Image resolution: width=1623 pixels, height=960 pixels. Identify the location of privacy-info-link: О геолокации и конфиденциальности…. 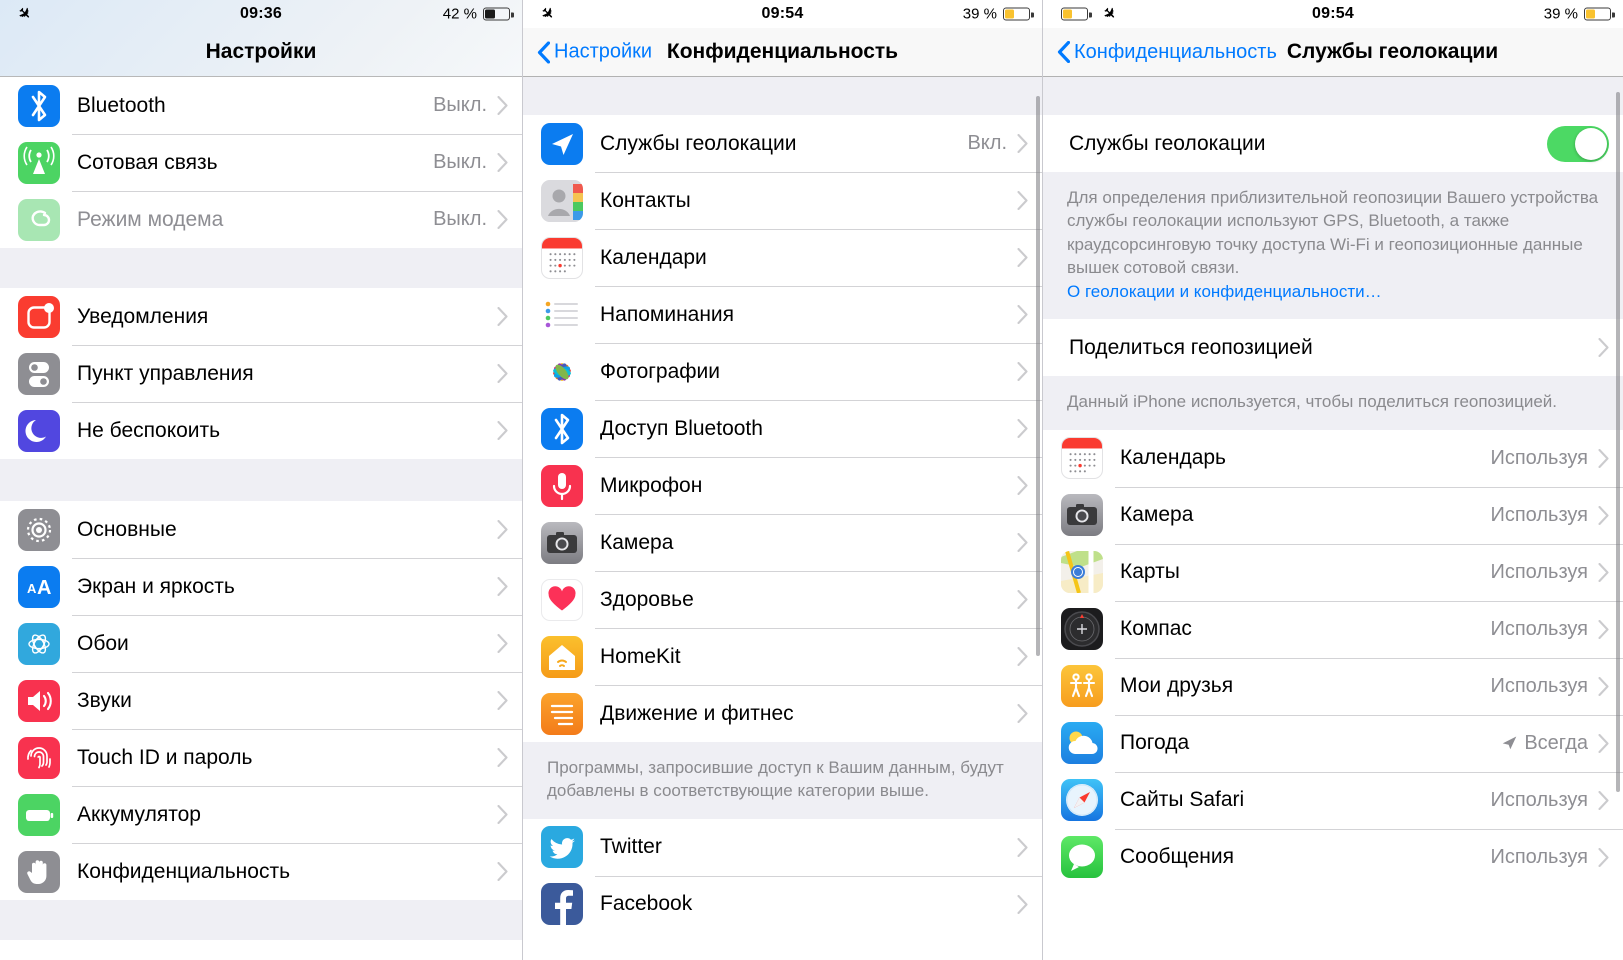
(1224, 291).